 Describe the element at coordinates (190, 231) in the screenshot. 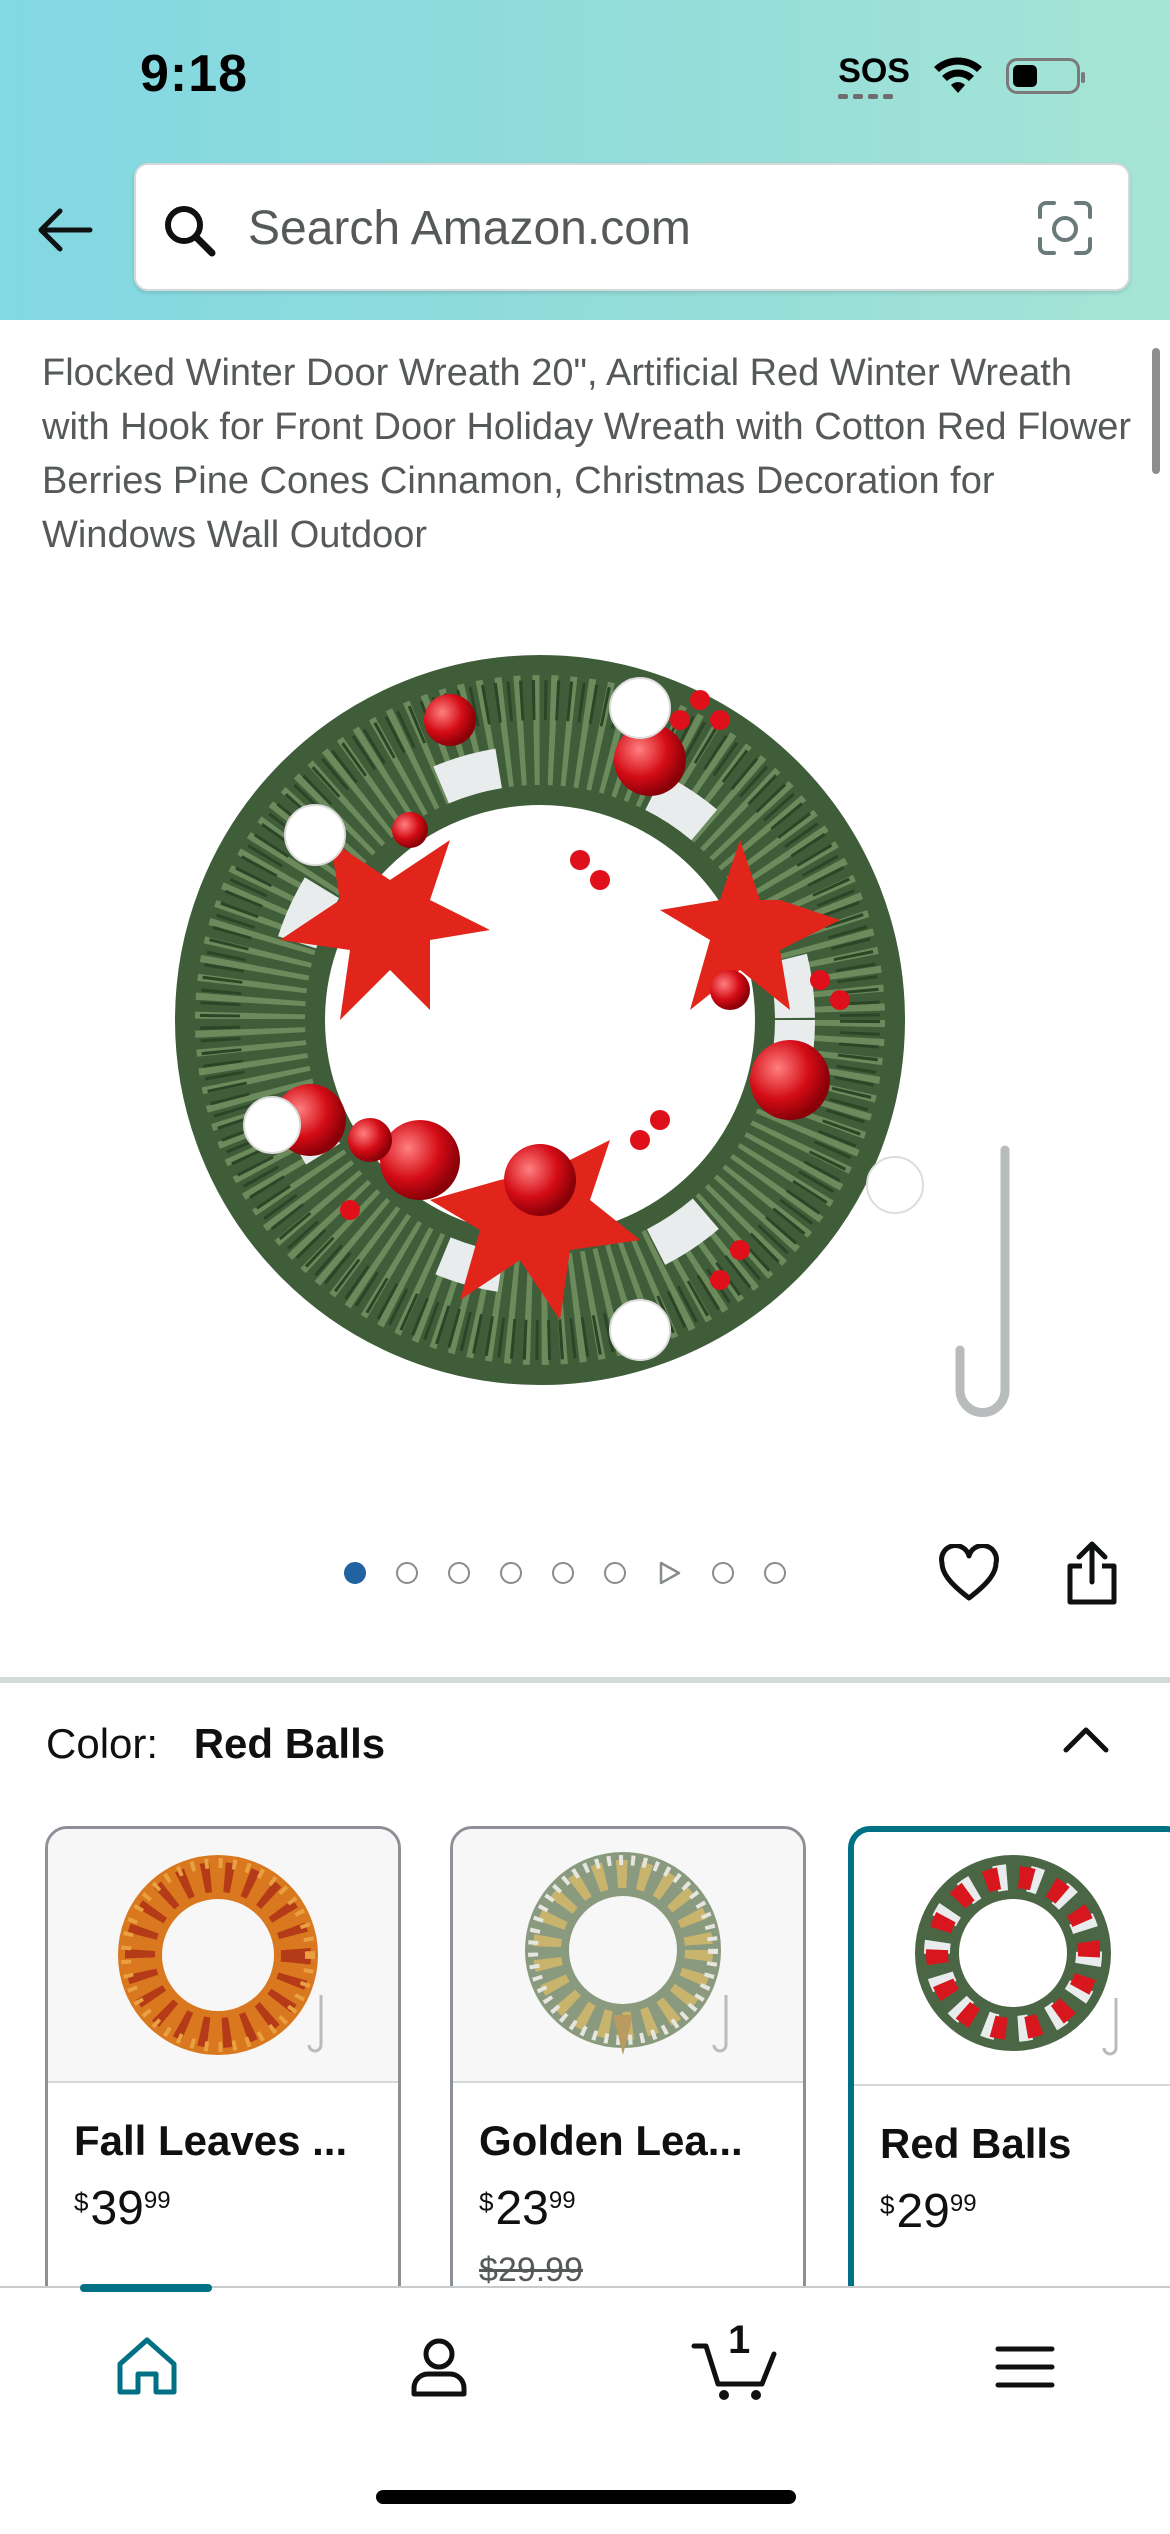

I see `search-icon` at that location.